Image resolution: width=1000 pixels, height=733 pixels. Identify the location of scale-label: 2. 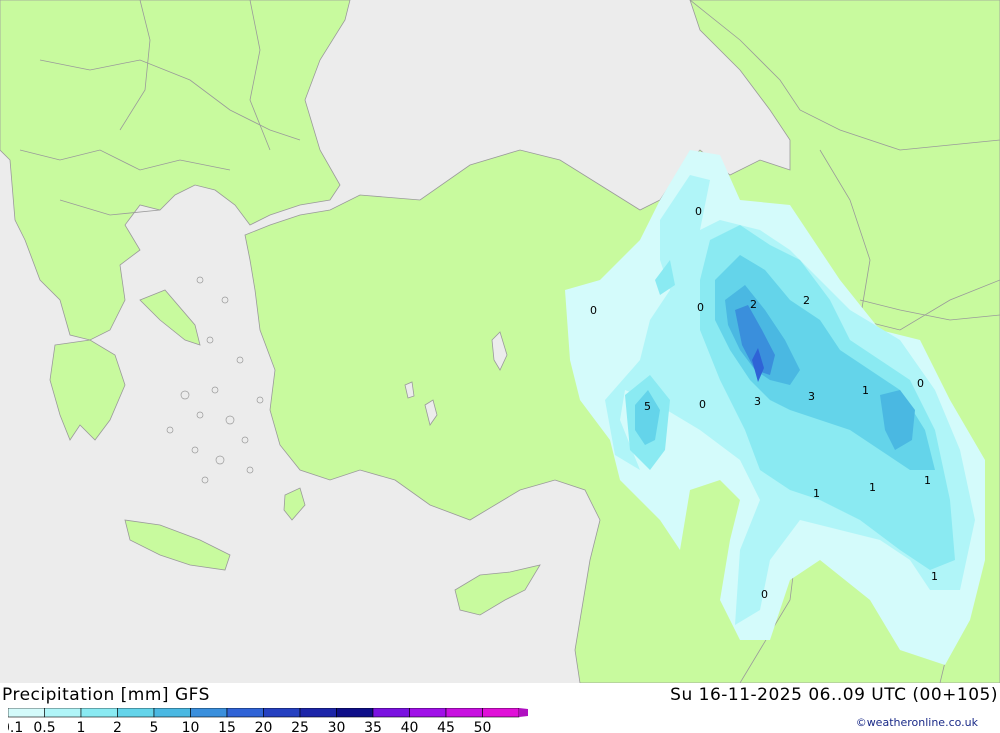
(117, 726).